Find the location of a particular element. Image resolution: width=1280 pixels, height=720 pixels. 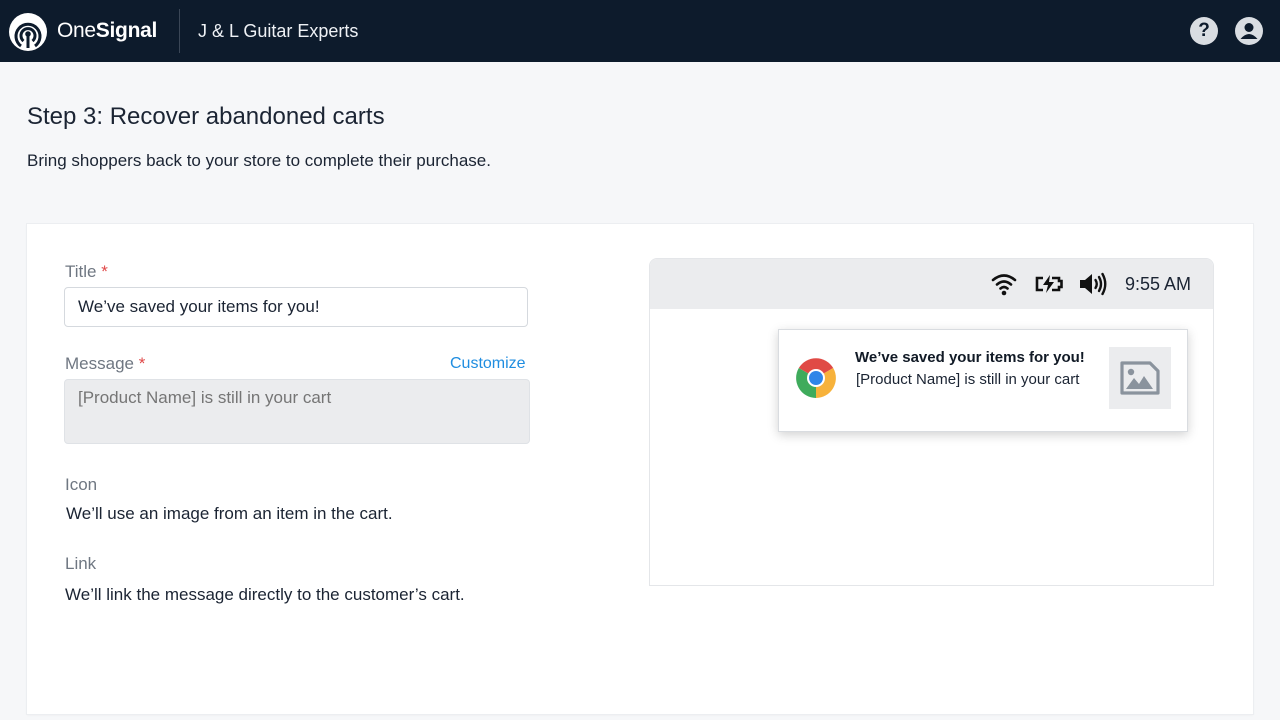

message-label-text: Message is located at coordinates (99, 363).